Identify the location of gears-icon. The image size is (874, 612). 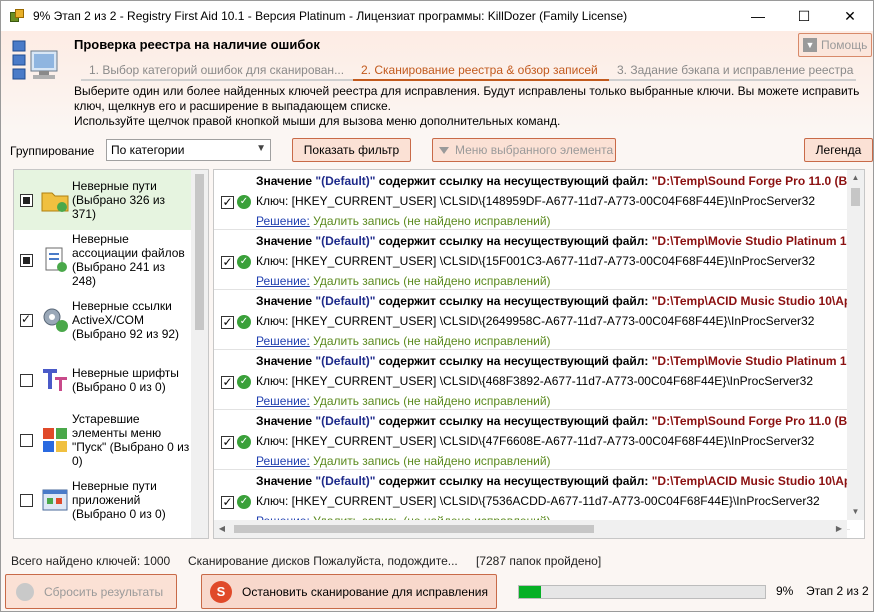
(55, 320).